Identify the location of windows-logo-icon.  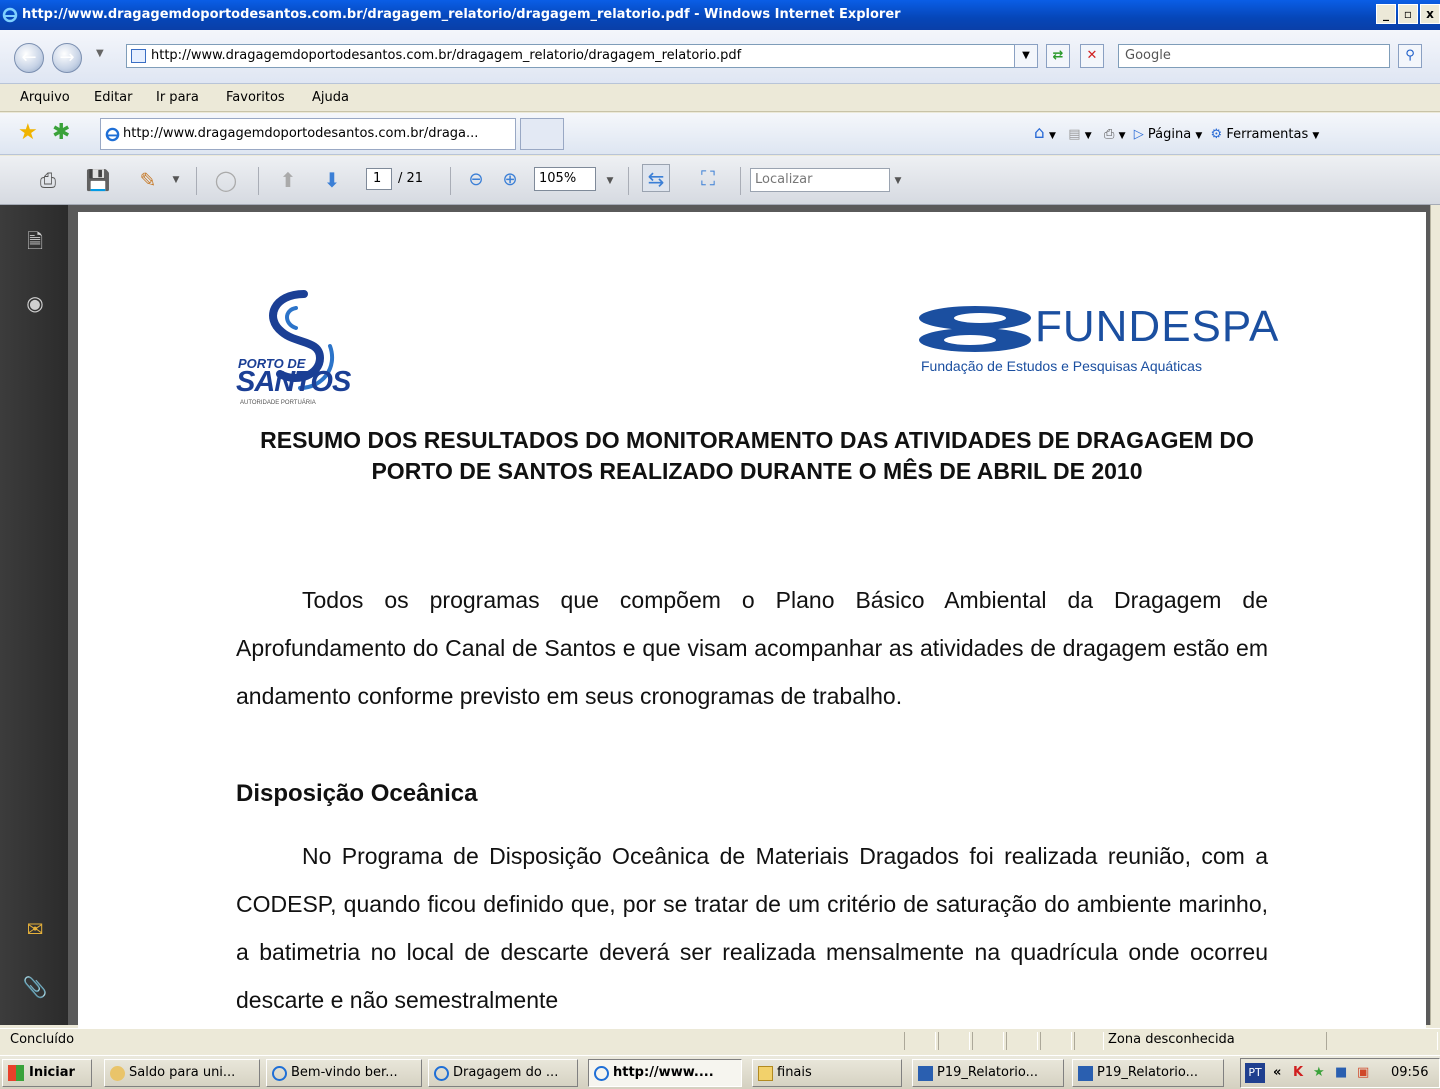
(16, 1073).